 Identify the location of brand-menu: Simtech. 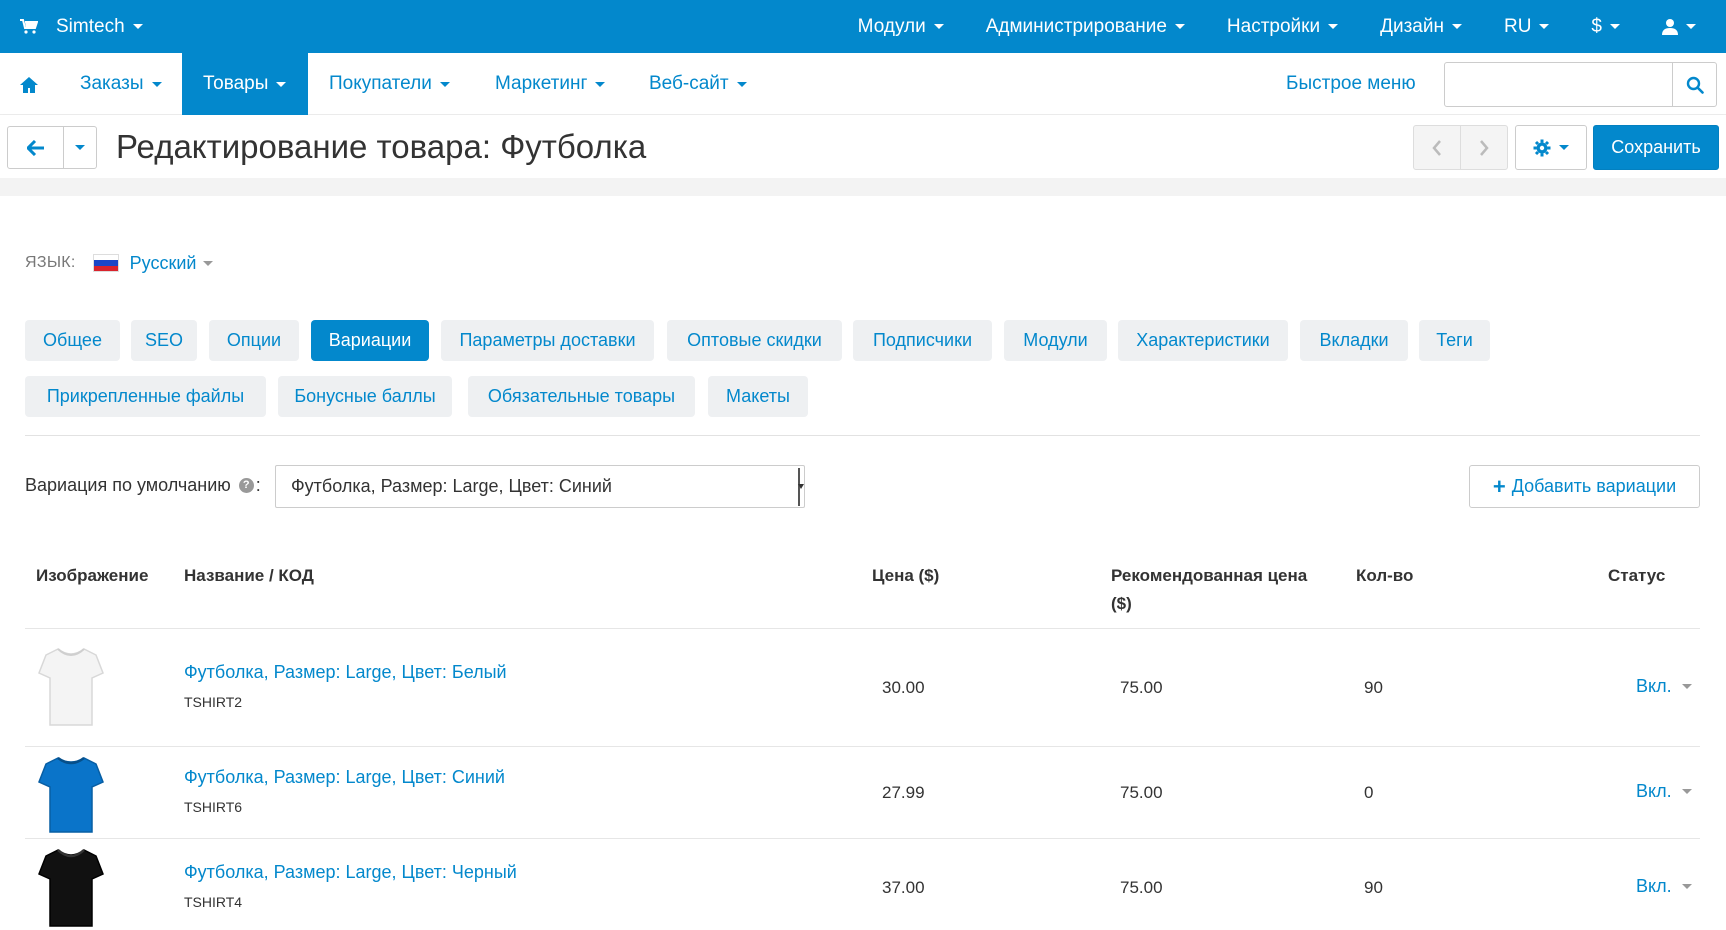
(81, 26).